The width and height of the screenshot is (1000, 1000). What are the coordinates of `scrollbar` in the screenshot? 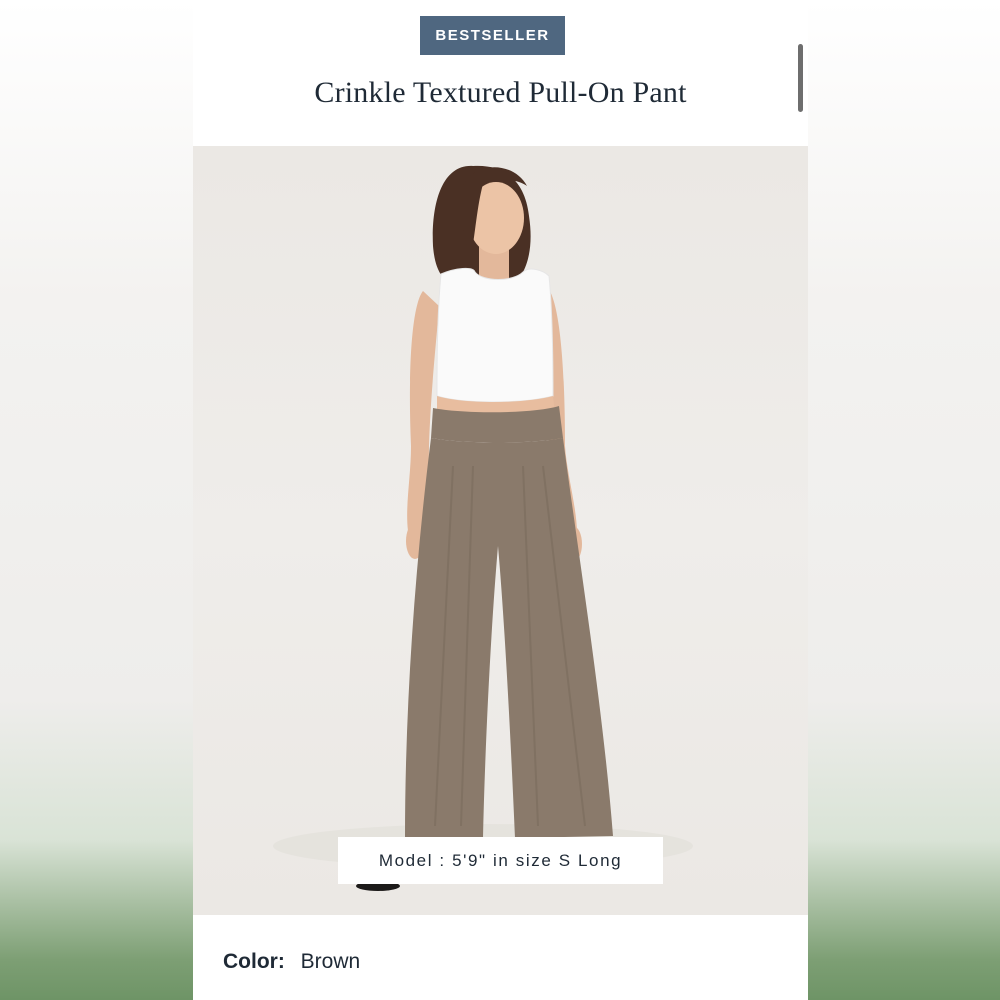 It's located at (800, 78).